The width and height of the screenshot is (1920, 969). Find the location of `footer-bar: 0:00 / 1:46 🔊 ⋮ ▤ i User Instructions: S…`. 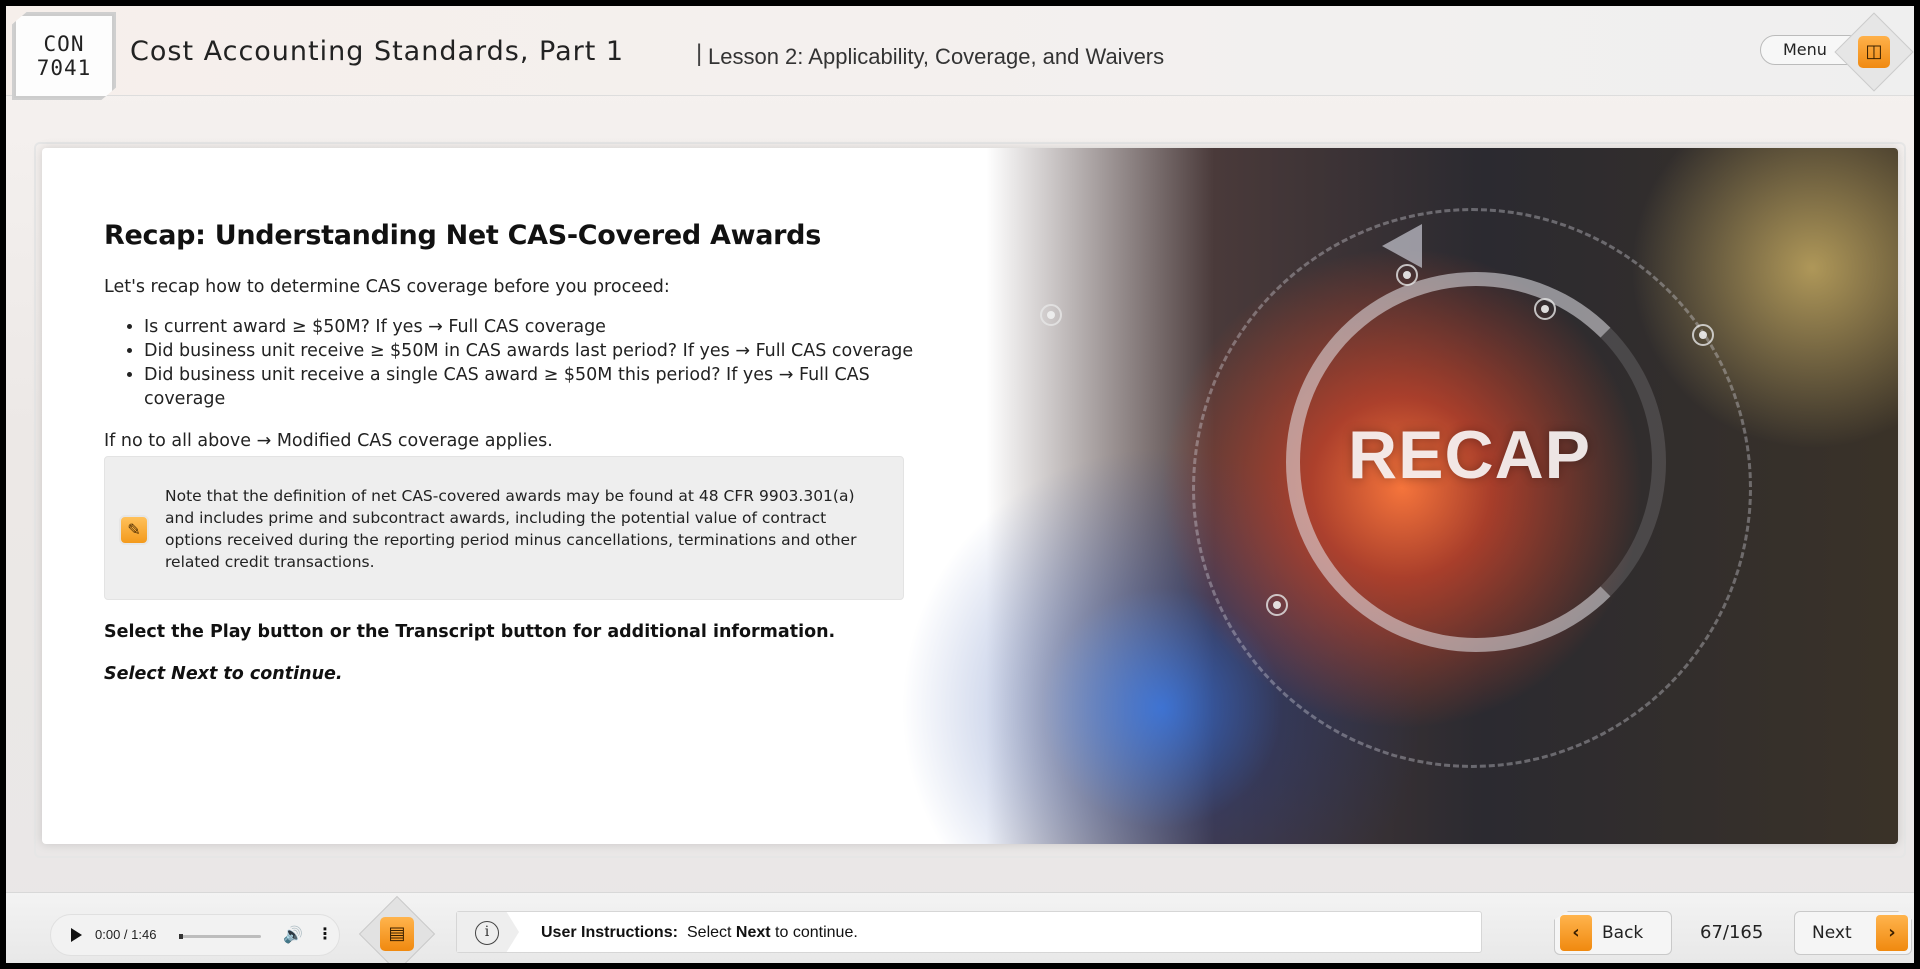

footer-bar: 0:00 / 1:46 🔊 ⋮ ▤ i User Instructions: S… is located at coordinates (960, 927).